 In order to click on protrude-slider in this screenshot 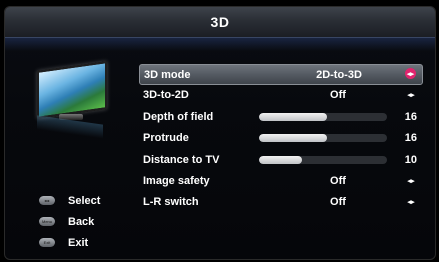, I will do `click(323, 138)`.